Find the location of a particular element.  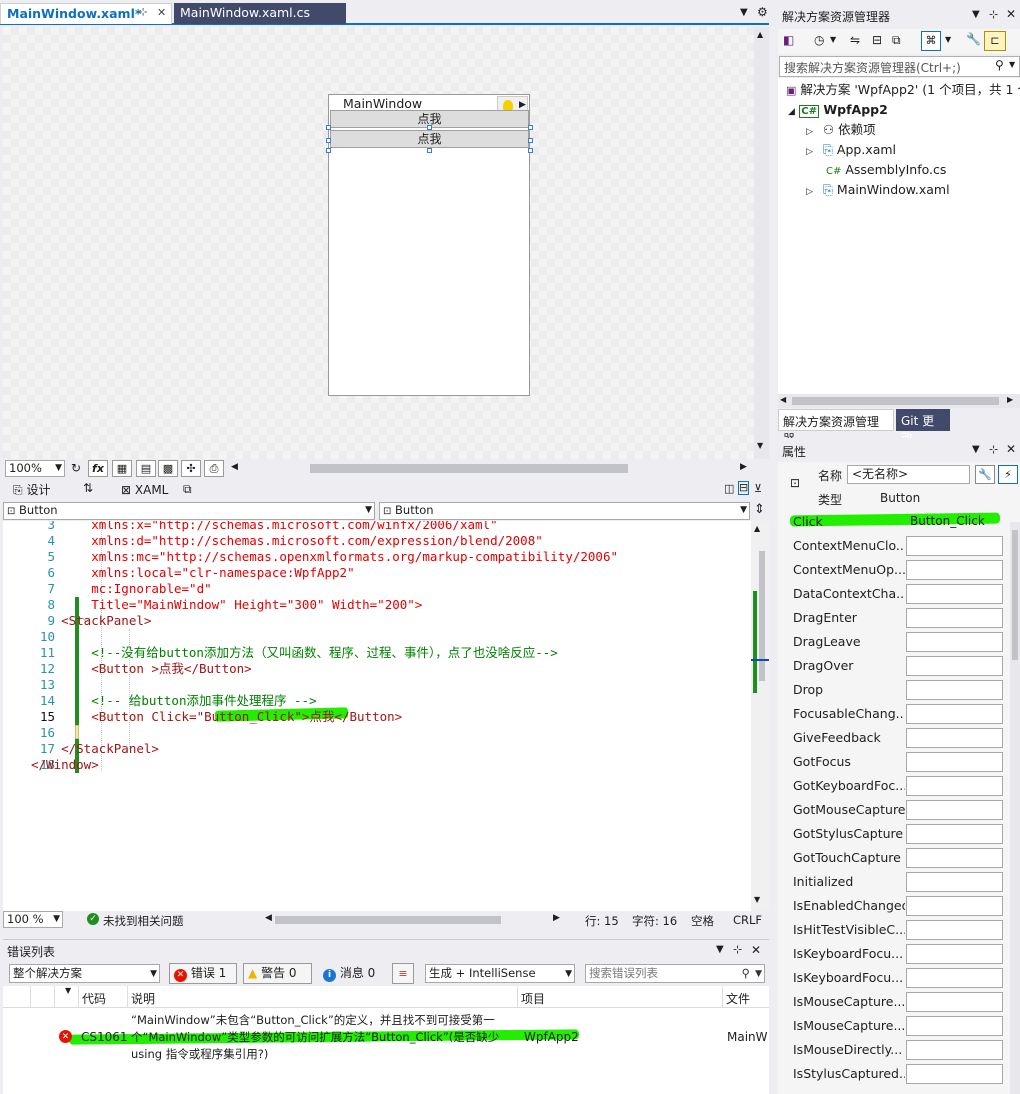

tab-xaml: ⊠ XAML is located at coordinates (144, 490).